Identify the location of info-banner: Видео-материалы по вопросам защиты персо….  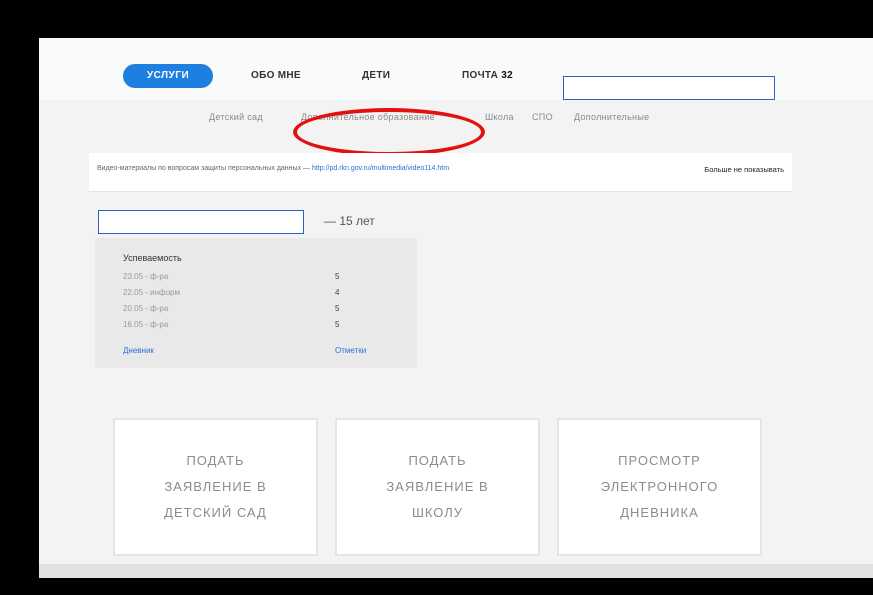
(440, 172).